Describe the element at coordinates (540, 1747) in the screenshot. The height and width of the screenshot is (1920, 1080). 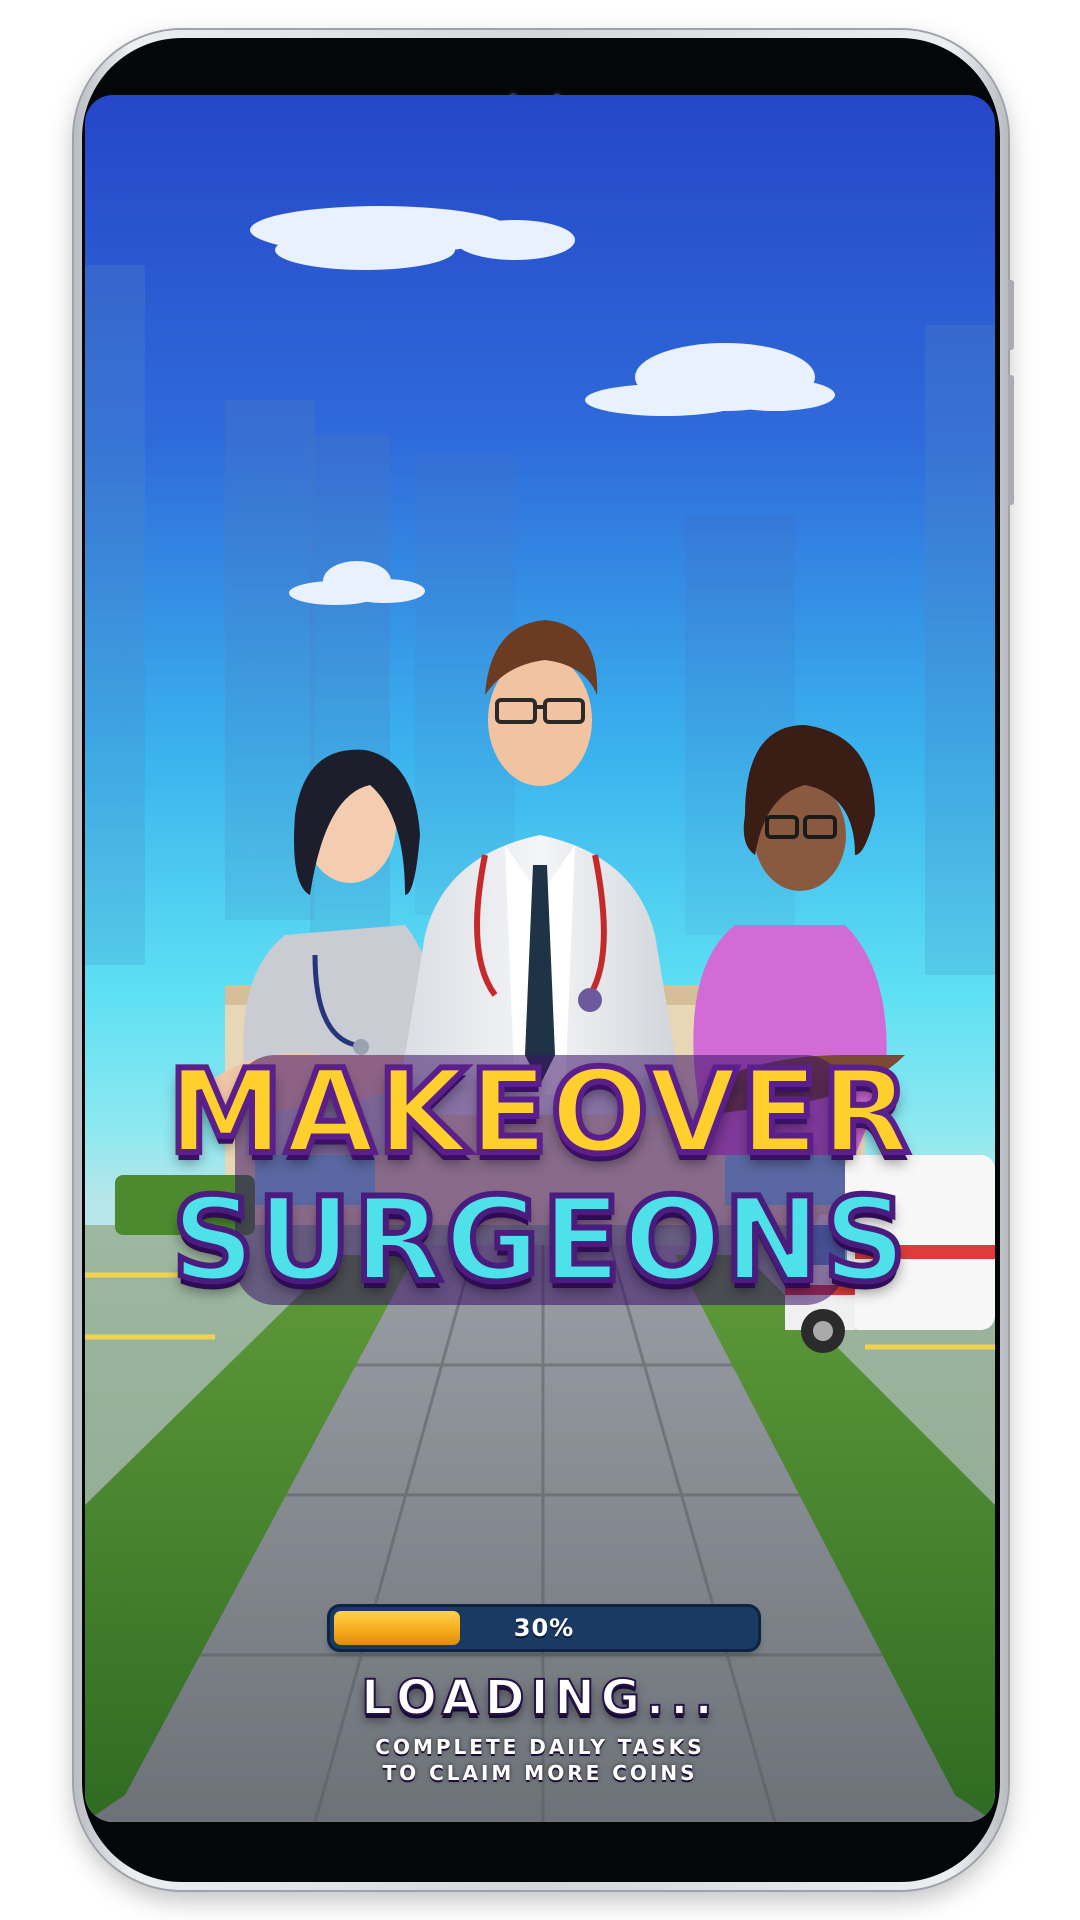
I see `loading-tip-line-1: COMPLETE DAILY TASKS` at that location.